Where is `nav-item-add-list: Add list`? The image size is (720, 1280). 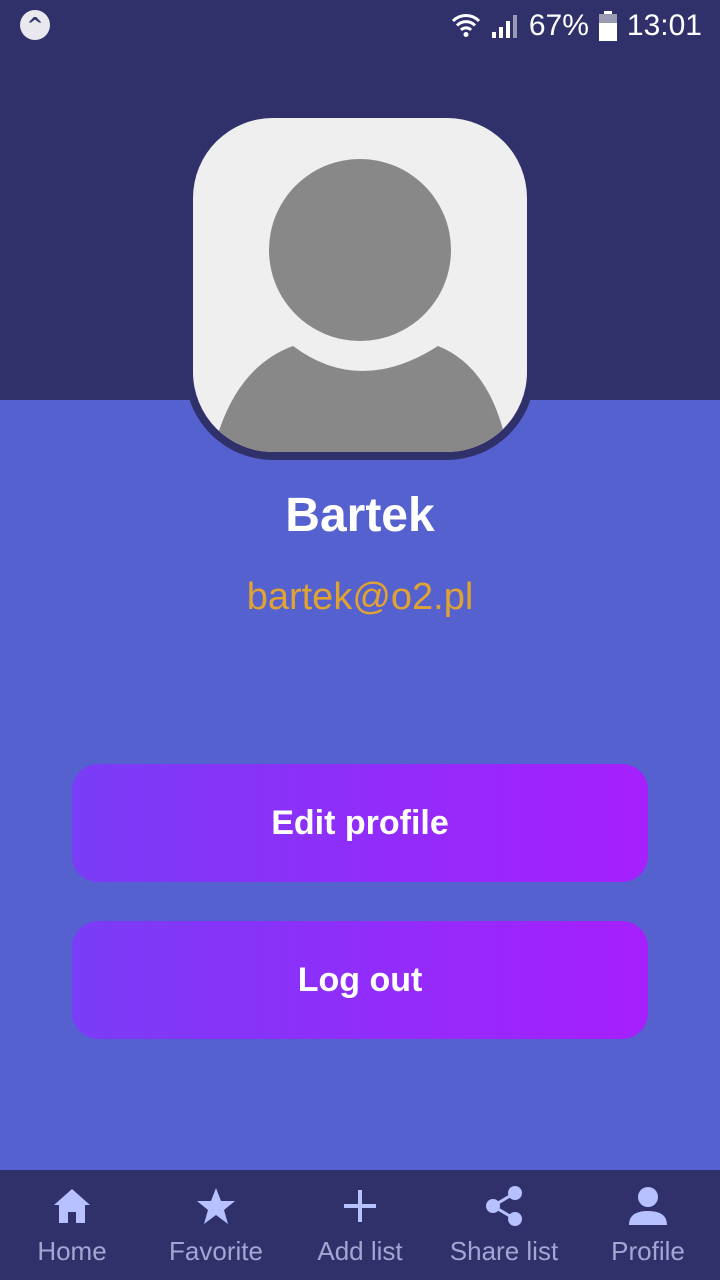 nav-item-add-list: Add list is located at coordinates (360, 1225).